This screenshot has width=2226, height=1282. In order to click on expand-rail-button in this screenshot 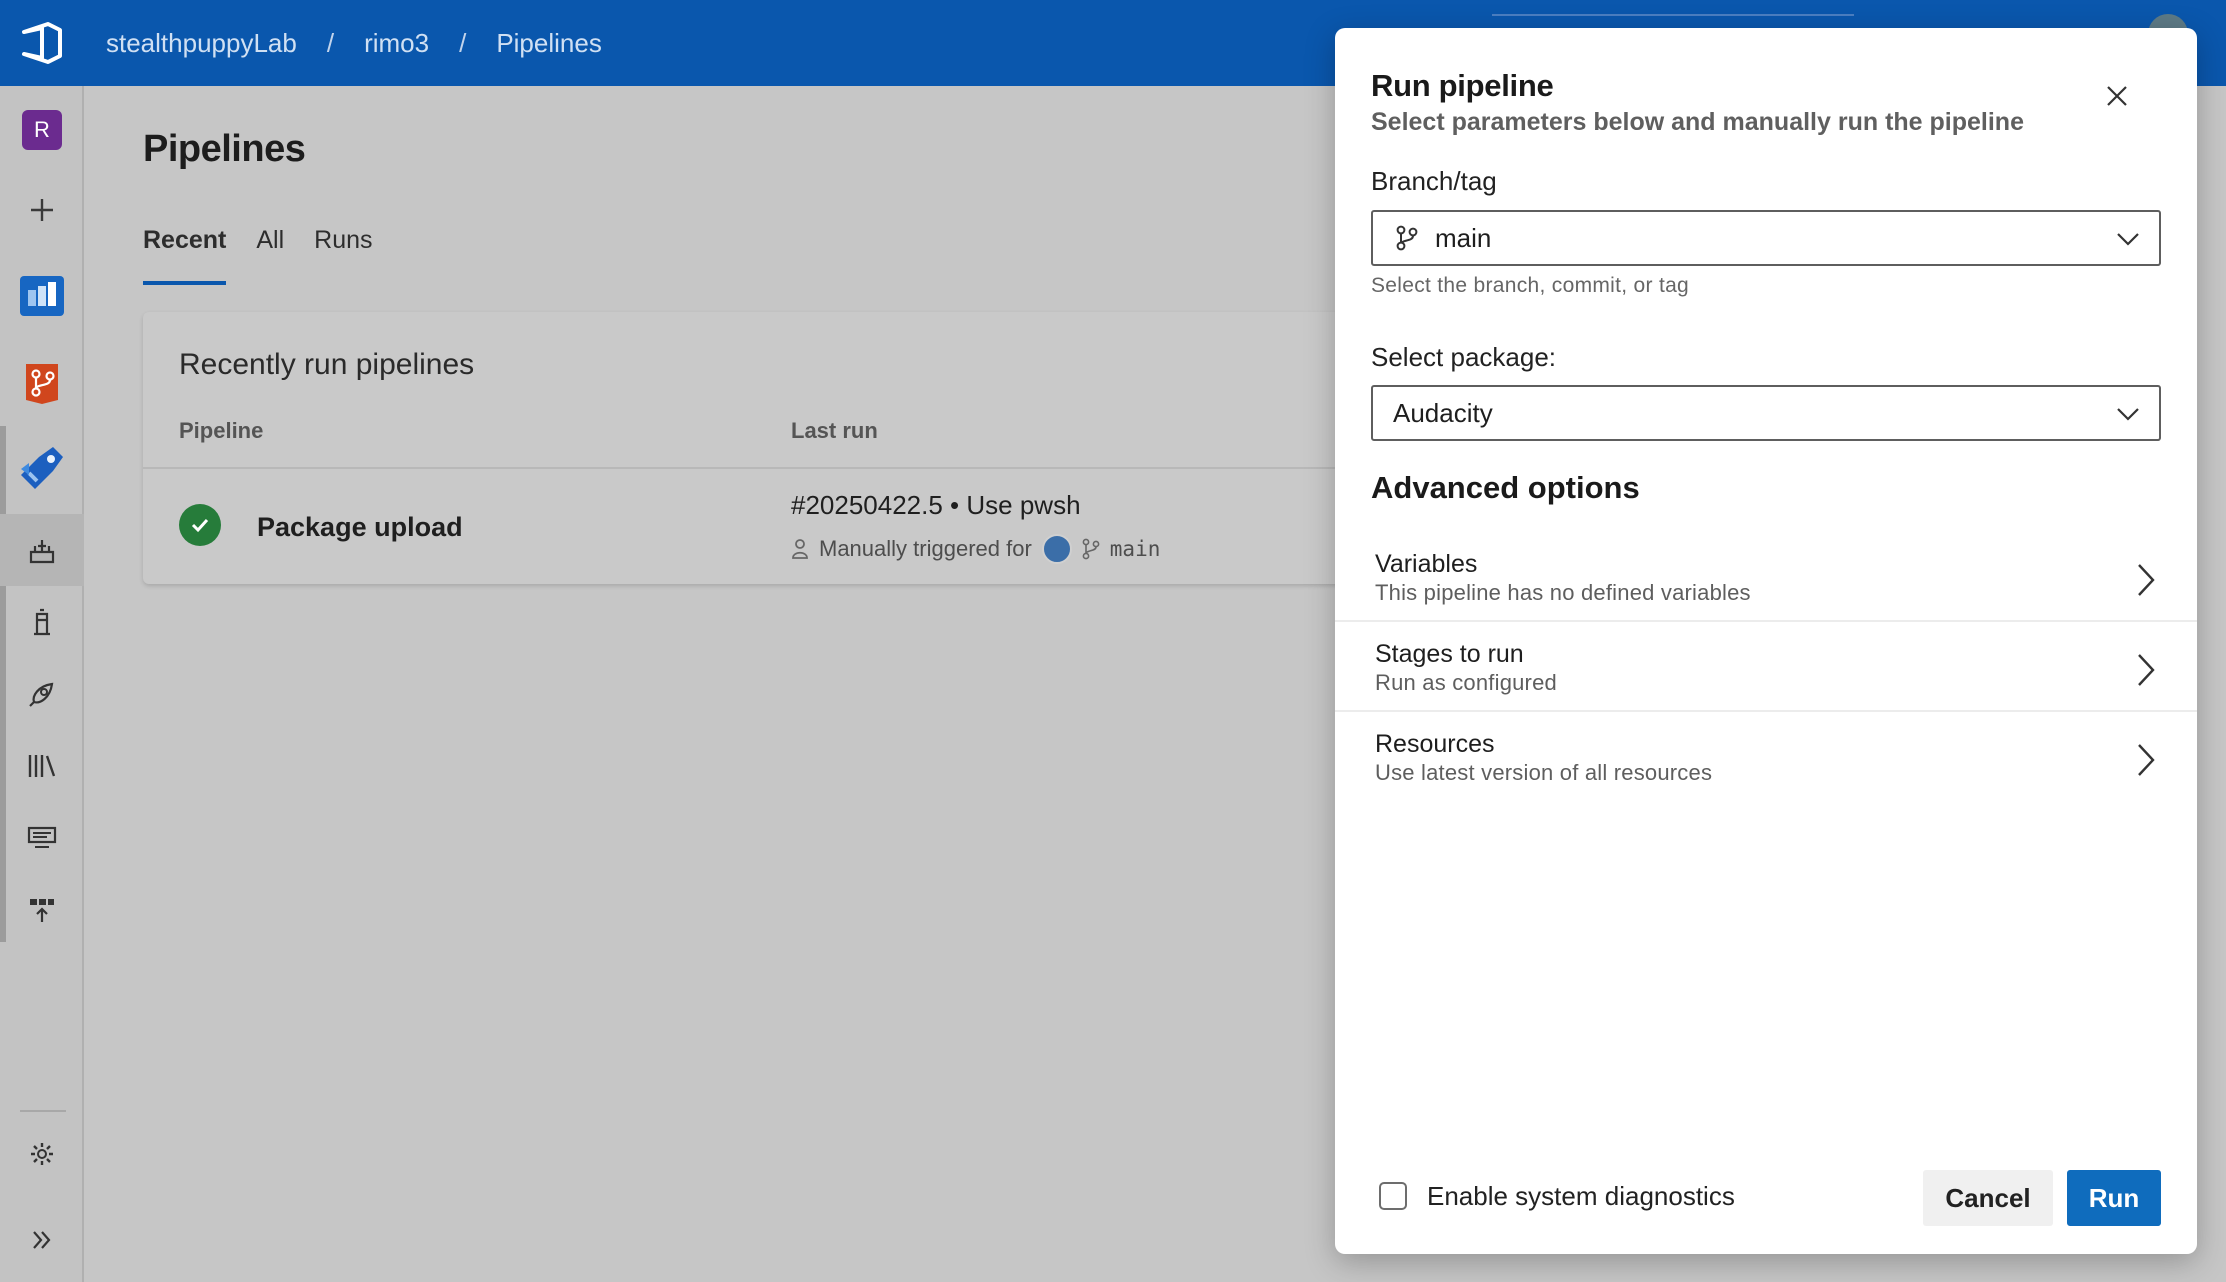, I will do `click(42, 1240)`.